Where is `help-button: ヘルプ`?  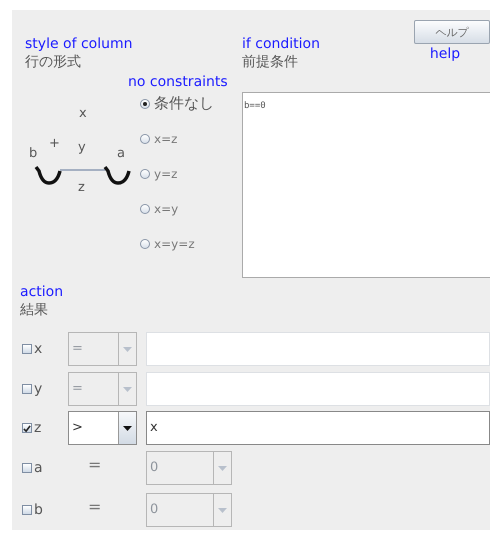
help-button: ヘルプ is located at coordinates (452, 32).